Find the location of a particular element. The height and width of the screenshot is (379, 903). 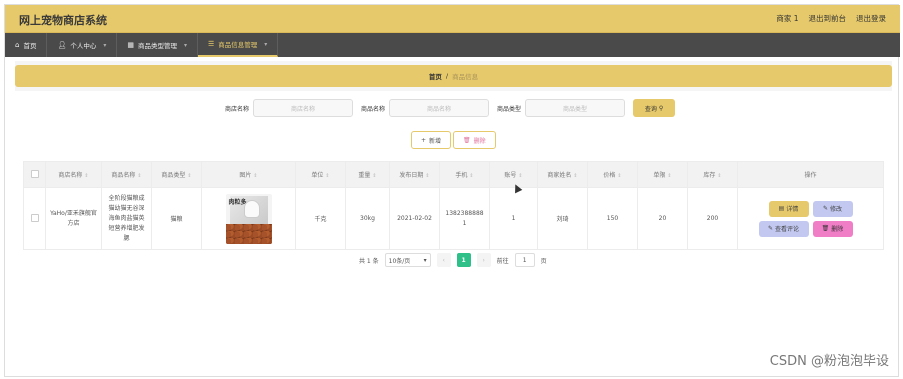

col-account: 账号 ⇕ is located at coordinates (513, 174).